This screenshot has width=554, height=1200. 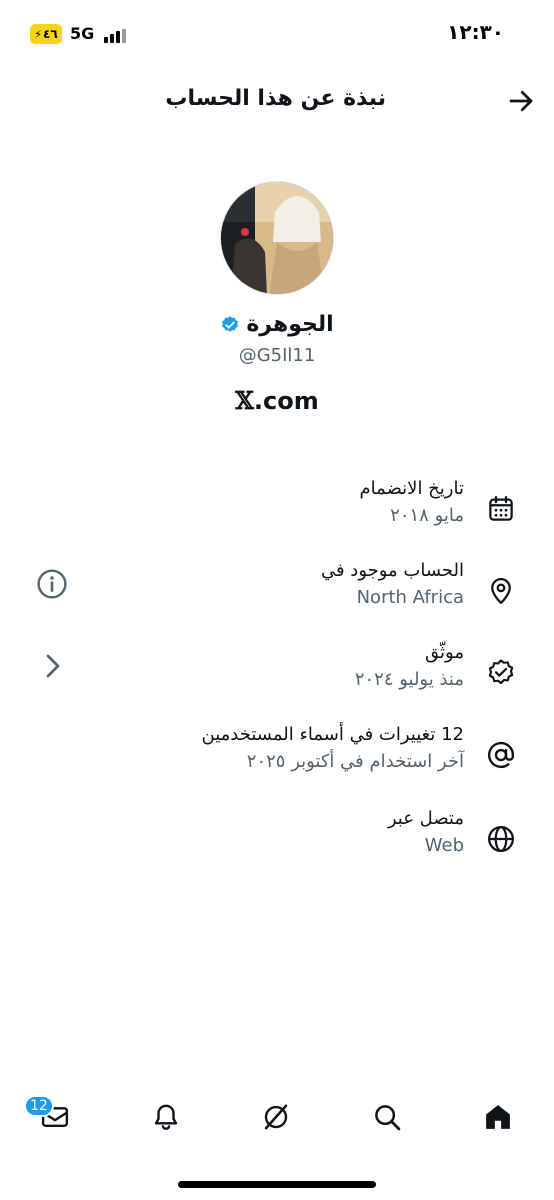 What do you see at coordinates (39, 1106) in the screenshot?
I see `messages-badge: 12` at bounding box center [39, 1106].